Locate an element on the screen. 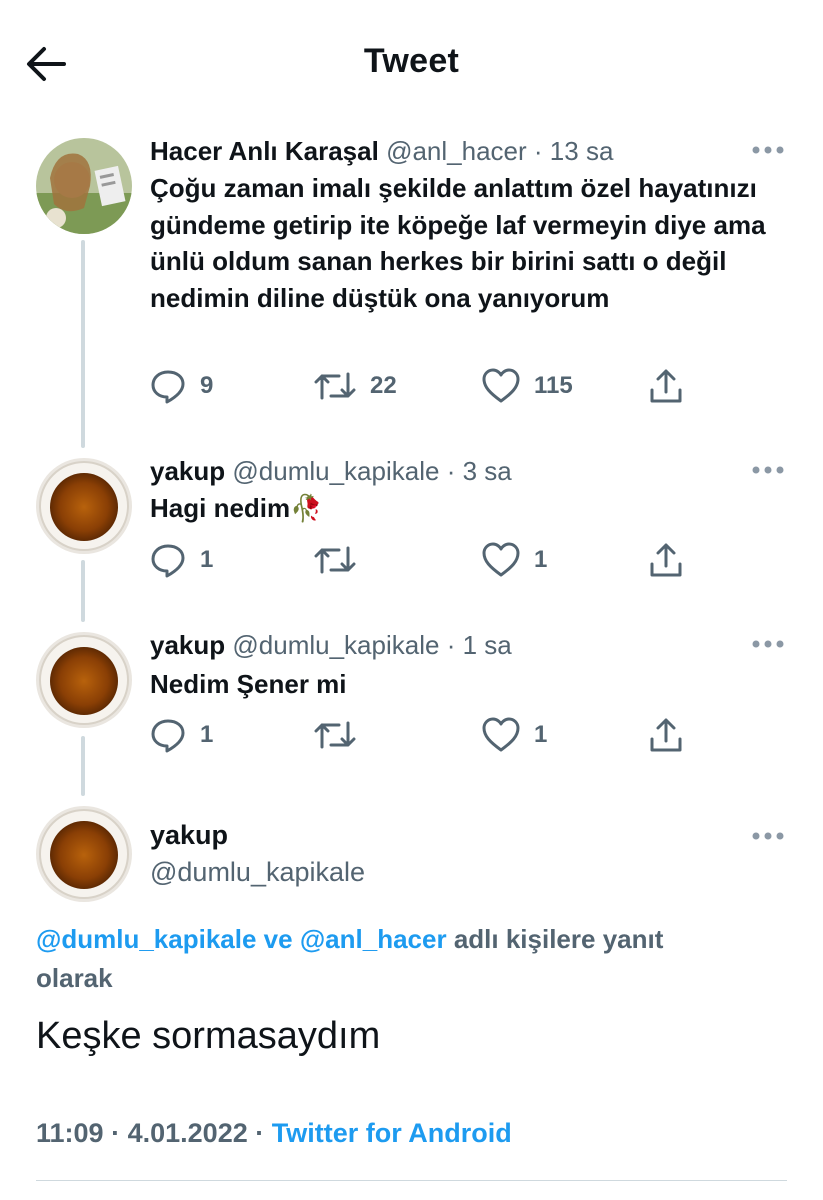 This screenshot has width=823, height=1200. tweet-text: Hagi nedim🥀 is located at coordinates (236, 508).